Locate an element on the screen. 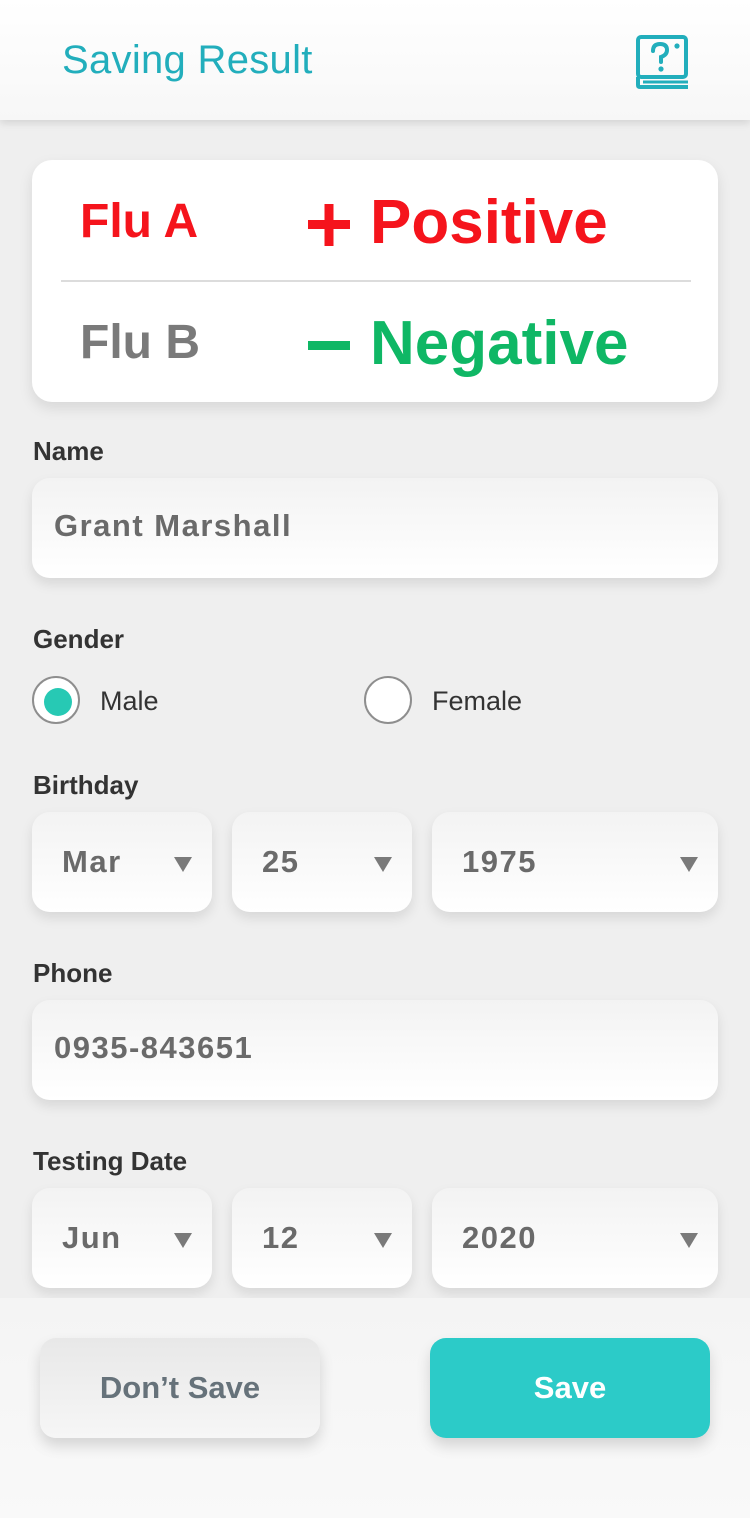 Image resolution: width=750 pixels, height=1518 pixels. gender-label: Gender is located at coordinates (79, 639).